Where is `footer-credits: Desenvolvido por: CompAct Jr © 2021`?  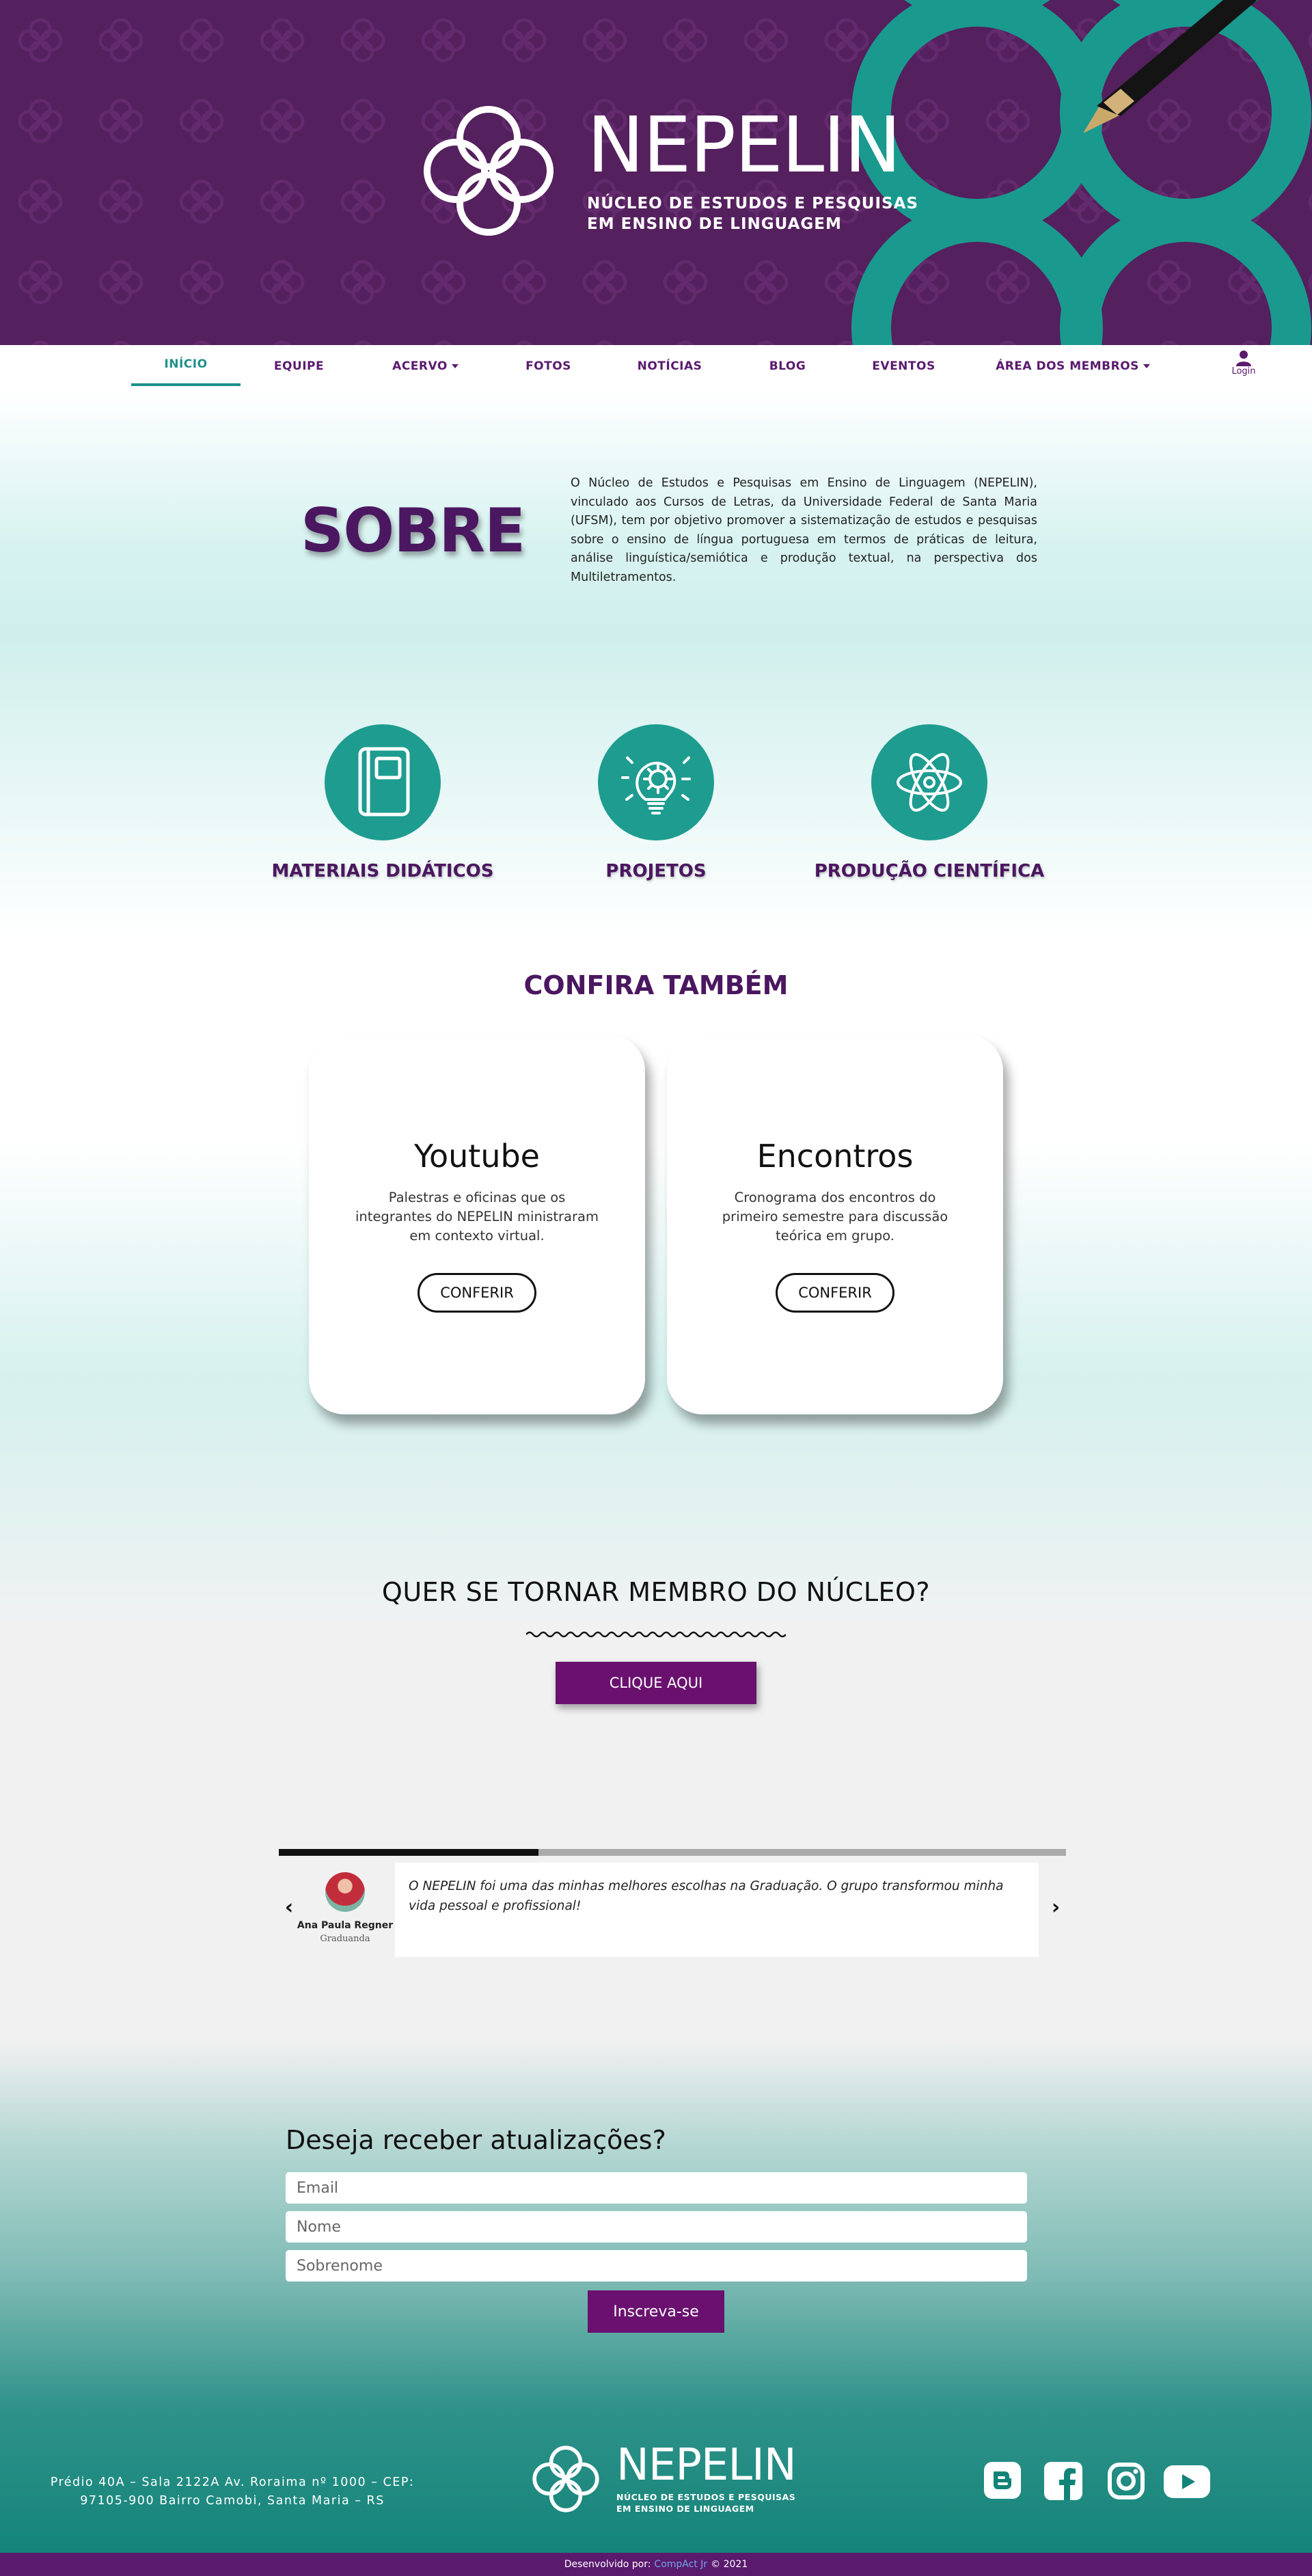
footer-credits: Desenvolvido por: CompAct Jr © 2021 is located at coordinates (656, 2564).